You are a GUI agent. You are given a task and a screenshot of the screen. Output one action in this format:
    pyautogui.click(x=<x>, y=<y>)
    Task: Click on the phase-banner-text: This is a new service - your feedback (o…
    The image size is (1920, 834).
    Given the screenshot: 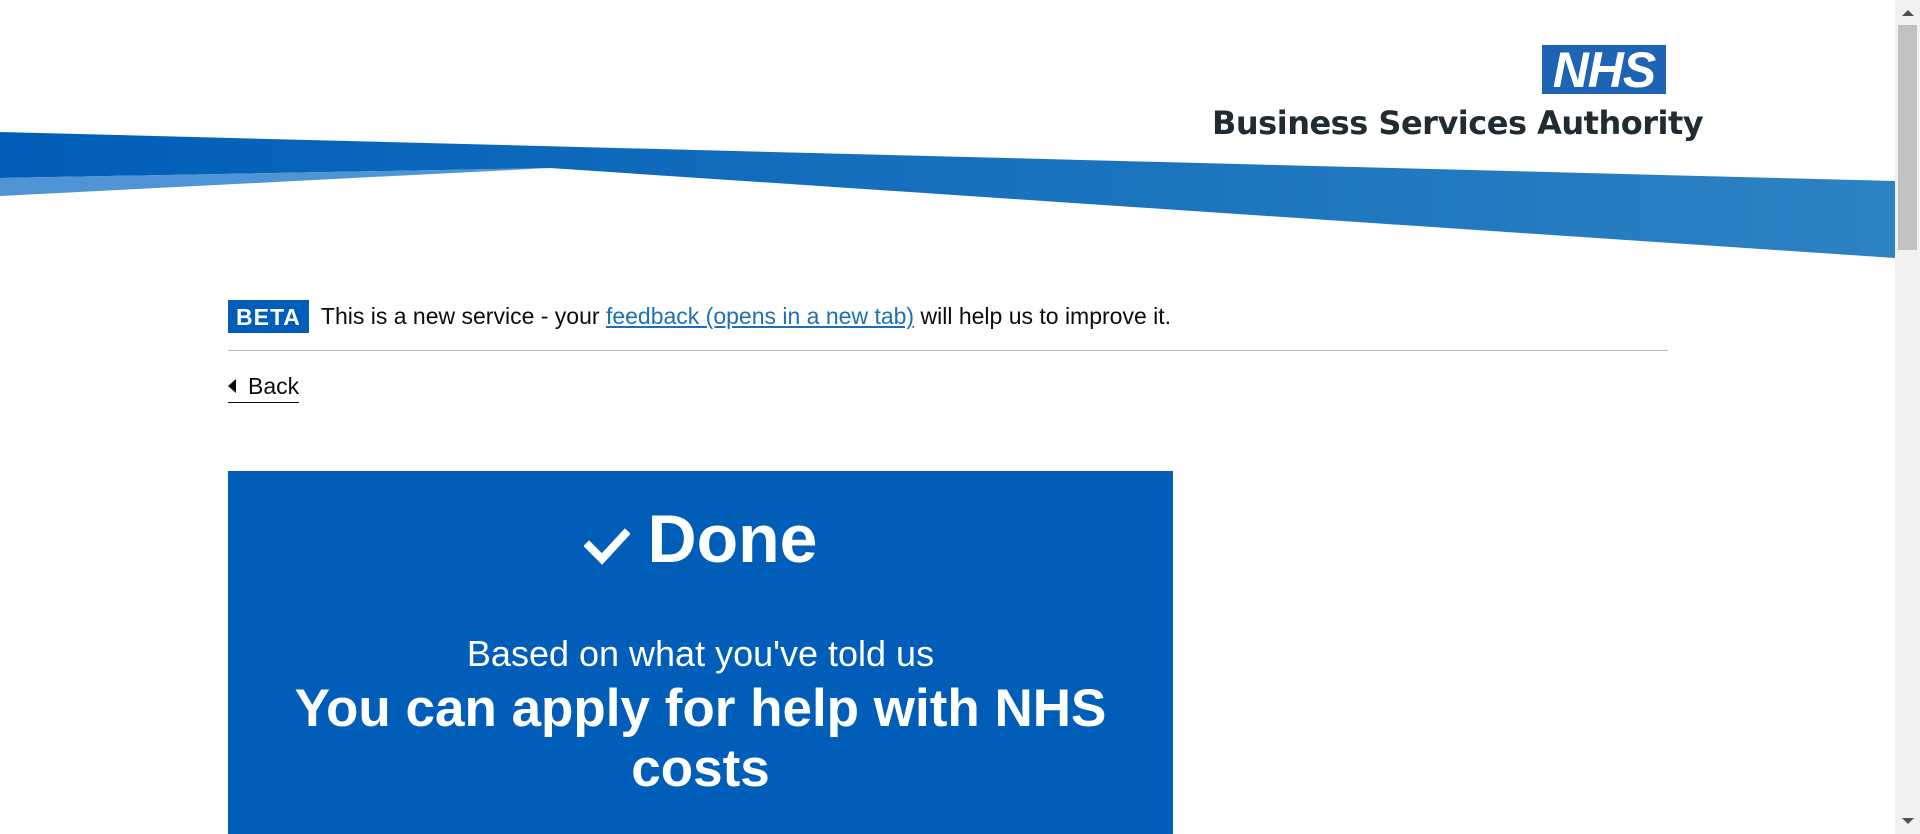 What is the action you would take?
    pyautogui.click(x=746, y=316)
    